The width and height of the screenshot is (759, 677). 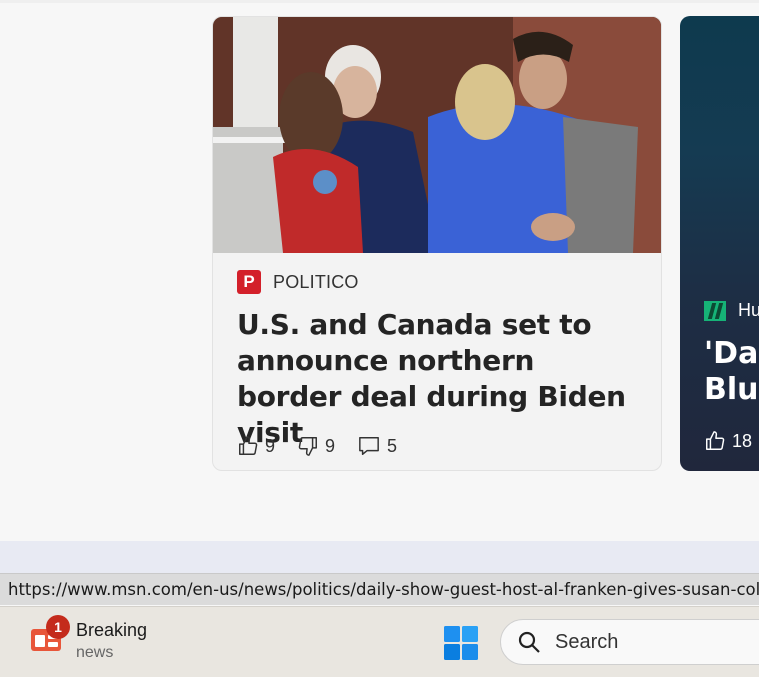 What do you see at coordinates (58, 627) in the screenshot?
I see `notification-badge: 1` at bounding box center [58, 627].